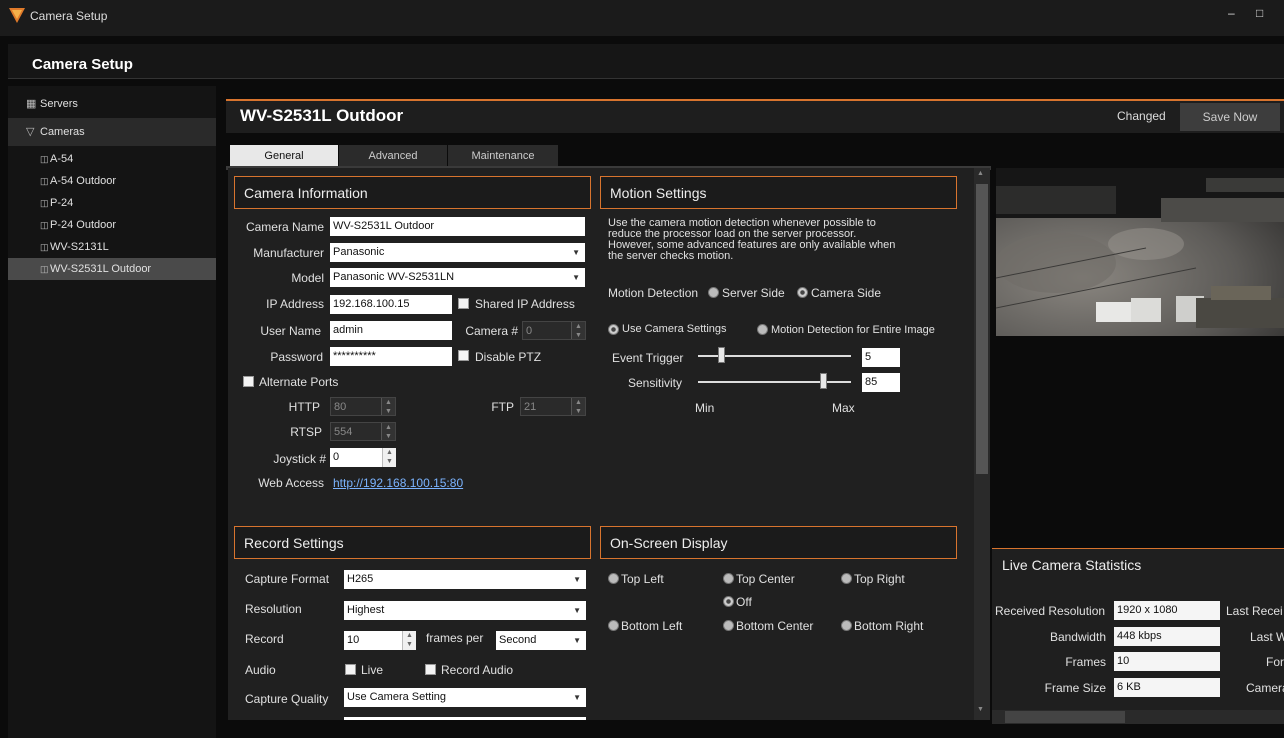  What do you see at coordinates (112, 159) in the screenshot?
I see `sidebar-camera-item: ◫ A-54` at bounding box center [112, 159].